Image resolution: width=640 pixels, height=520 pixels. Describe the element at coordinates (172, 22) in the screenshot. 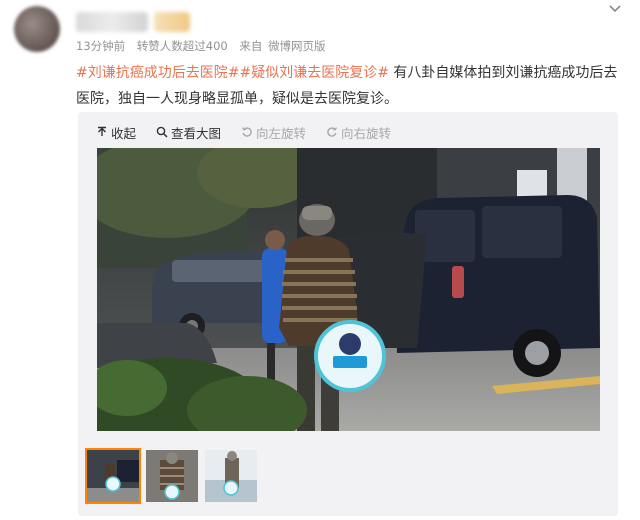

I see `user-badge-blurred` at that location.